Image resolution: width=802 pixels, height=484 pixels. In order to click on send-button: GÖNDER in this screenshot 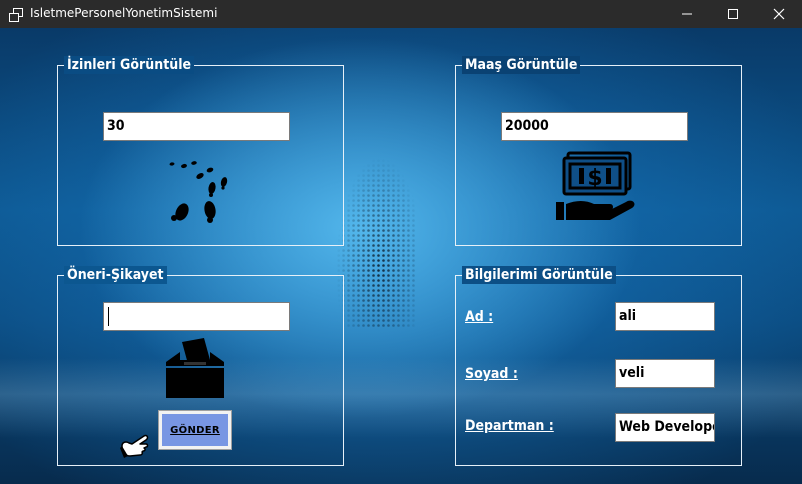, I will do `click(195, 430)`.